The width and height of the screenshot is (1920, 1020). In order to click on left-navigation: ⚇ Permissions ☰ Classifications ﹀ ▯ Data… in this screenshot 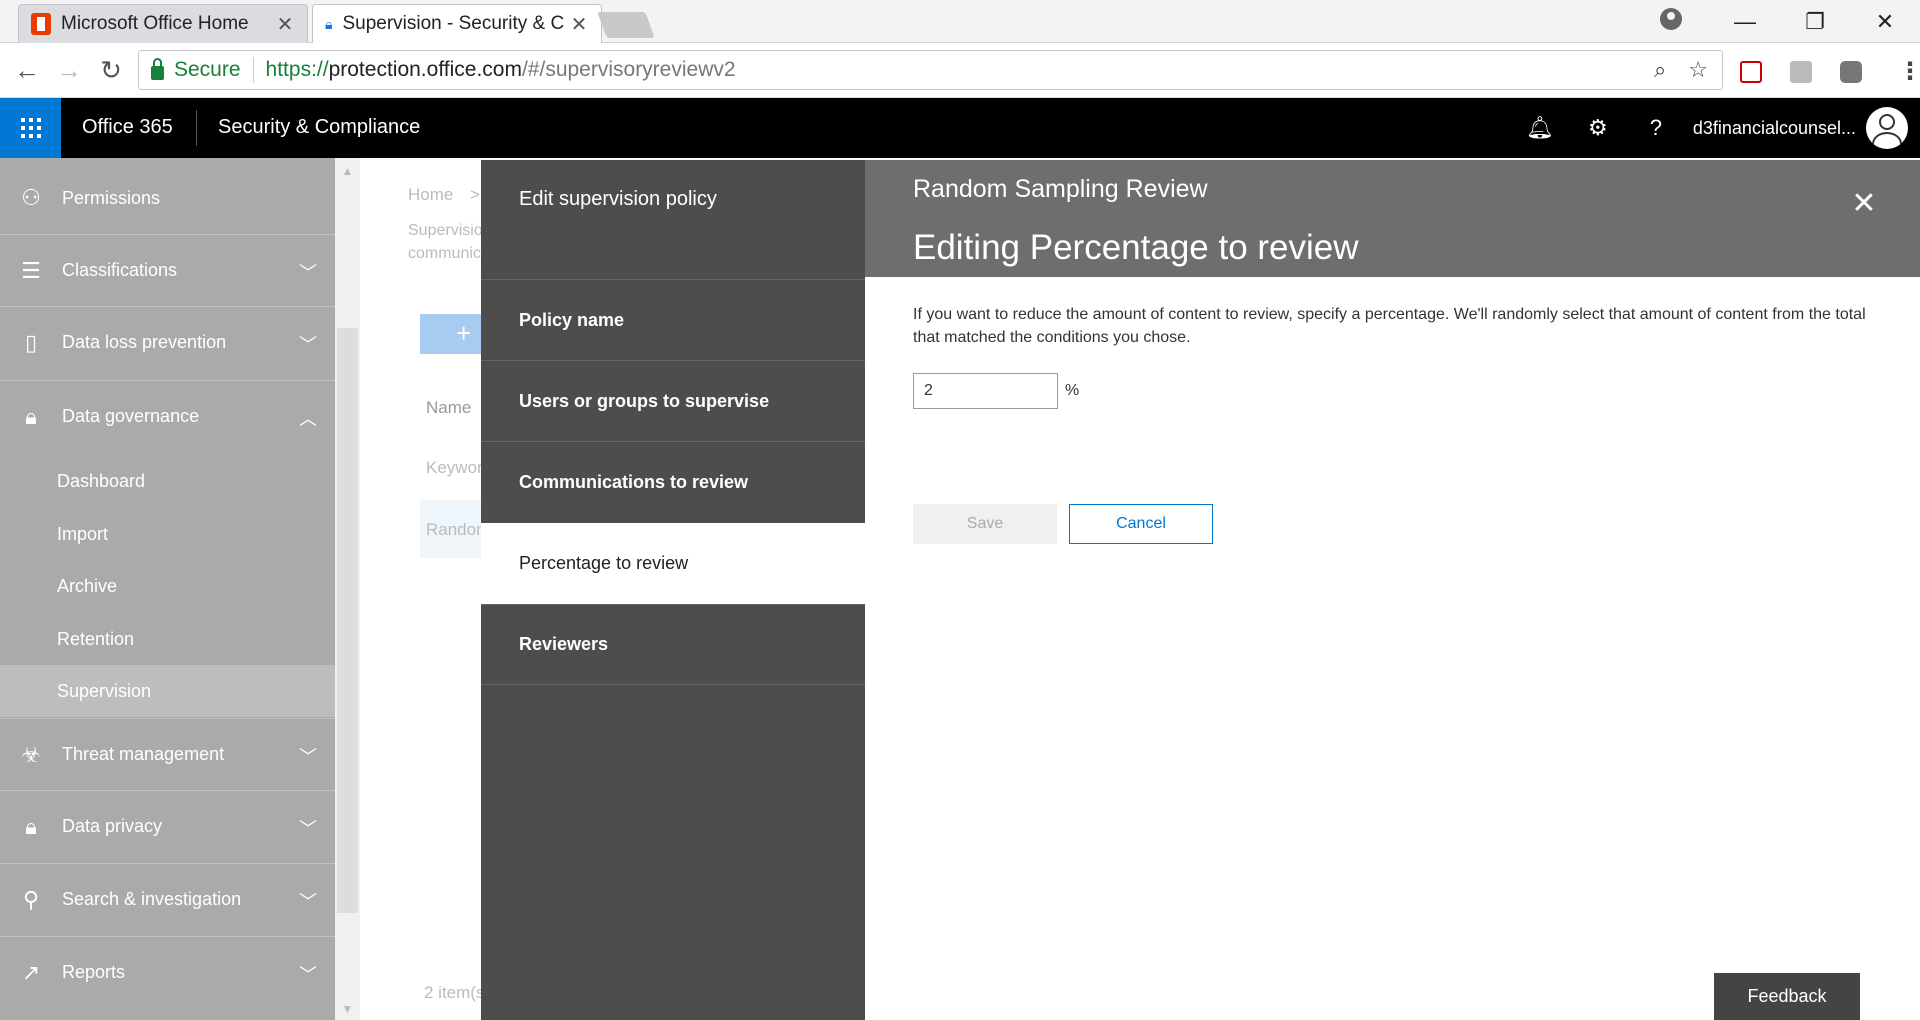, I will do `click(167, 589)`.